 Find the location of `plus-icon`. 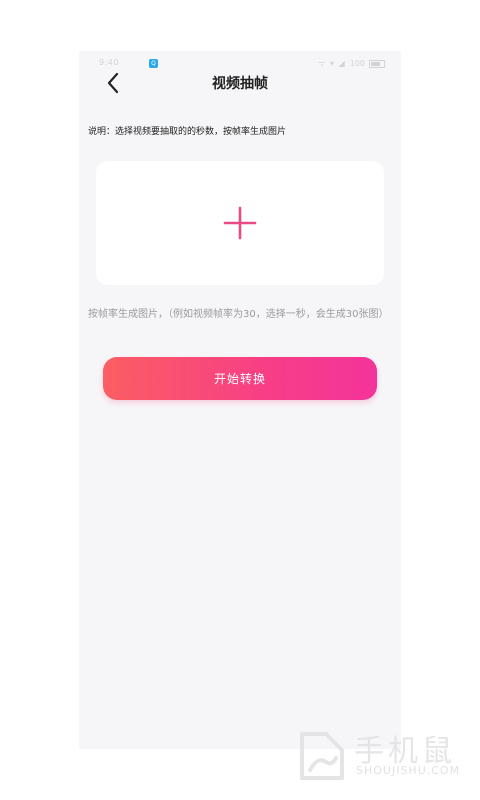

plus-icon is located at coordinates (240, 223).